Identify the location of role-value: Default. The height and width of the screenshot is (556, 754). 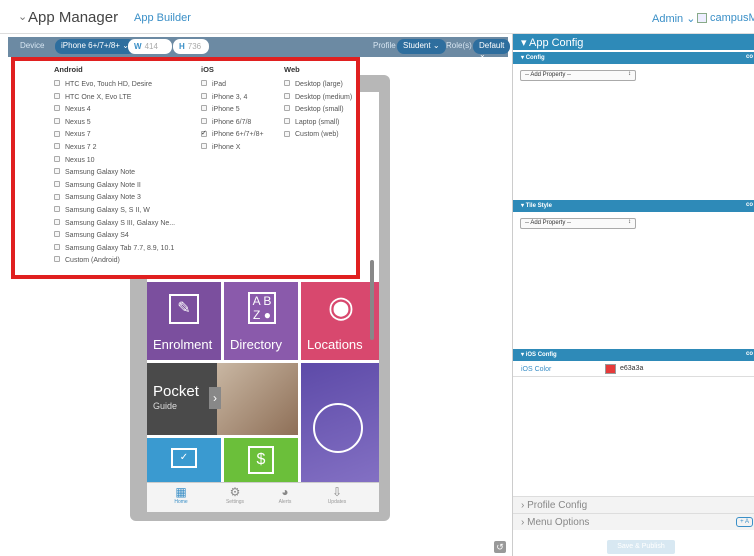
(492, 45).